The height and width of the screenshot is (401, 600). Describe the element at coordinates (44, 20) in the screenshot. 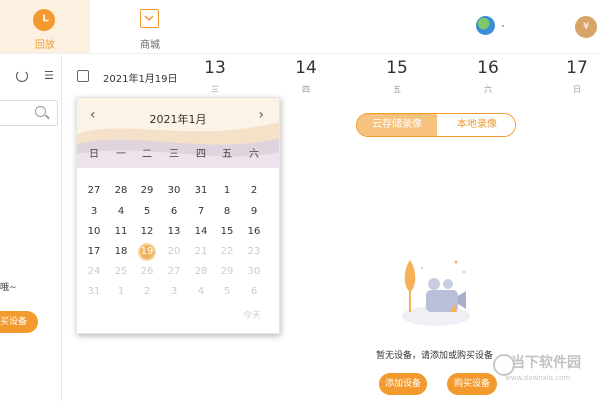

I see `clock-icon` at that location.